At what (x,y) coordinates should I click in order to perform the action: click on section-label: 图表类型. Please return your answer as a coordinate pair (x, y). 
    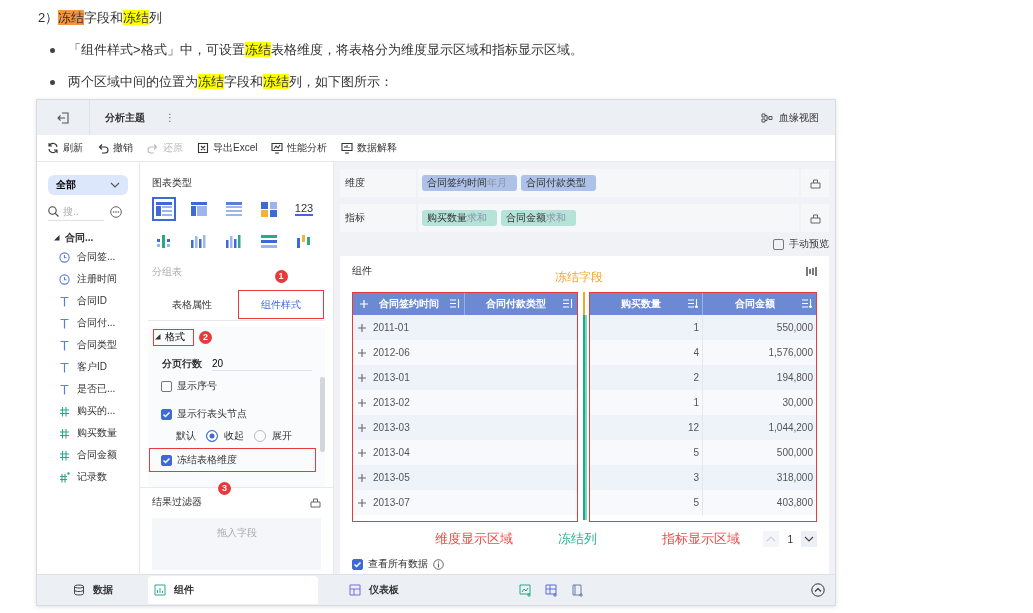
    Looking at the image, I should click on (172, 183).